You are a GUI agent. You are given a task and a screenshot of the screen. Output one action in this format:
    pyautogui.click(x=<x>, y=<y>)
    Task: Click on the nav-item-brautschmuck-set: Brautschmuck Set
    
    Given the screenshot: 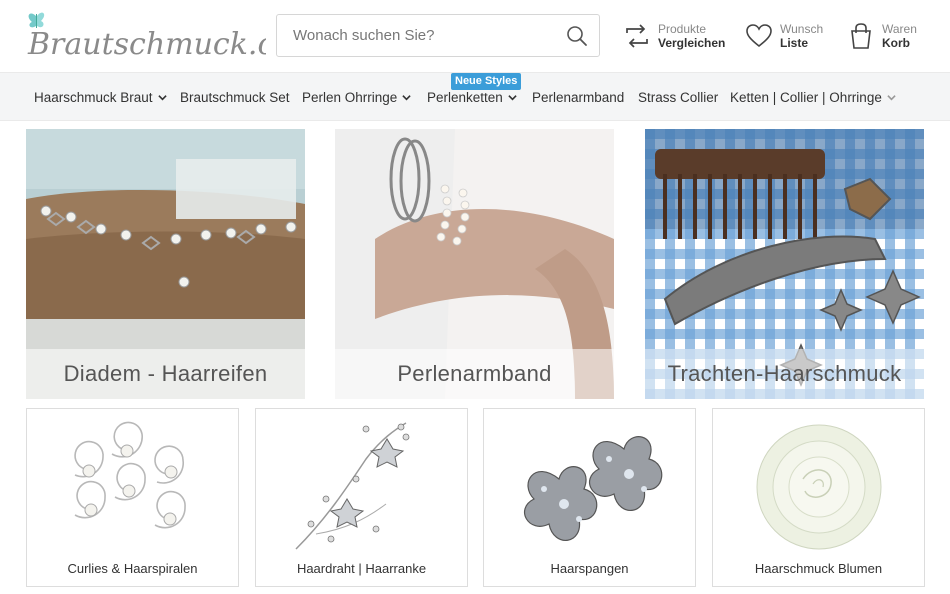 What is the action you would take?
    pyautogui.click(x=235, y=97)
    